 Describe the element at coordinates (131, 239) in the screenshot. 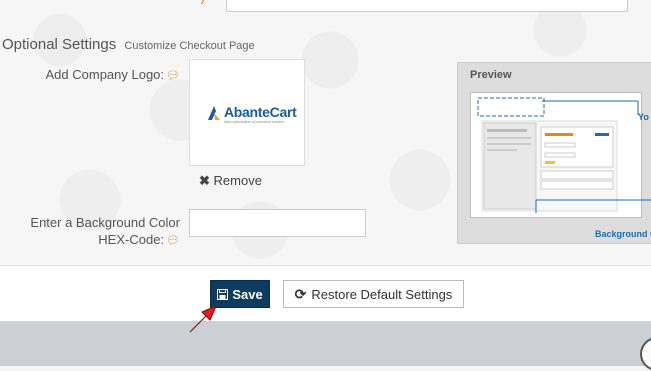

I see `bg-color-label-line2: HEX-Code:` at that location.